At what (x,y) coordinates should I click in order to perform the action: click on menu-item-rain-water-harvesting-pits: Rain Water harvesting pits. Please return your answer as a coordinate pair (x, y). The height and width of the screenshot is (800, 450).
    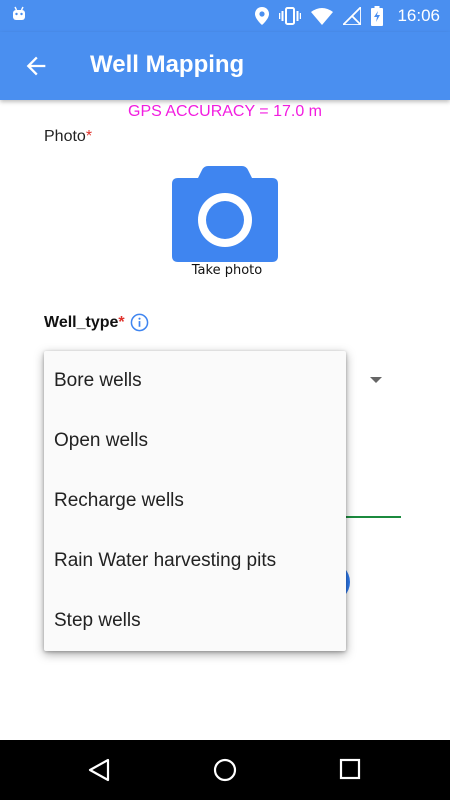
    Looking at the image, I should click on (195, 561).